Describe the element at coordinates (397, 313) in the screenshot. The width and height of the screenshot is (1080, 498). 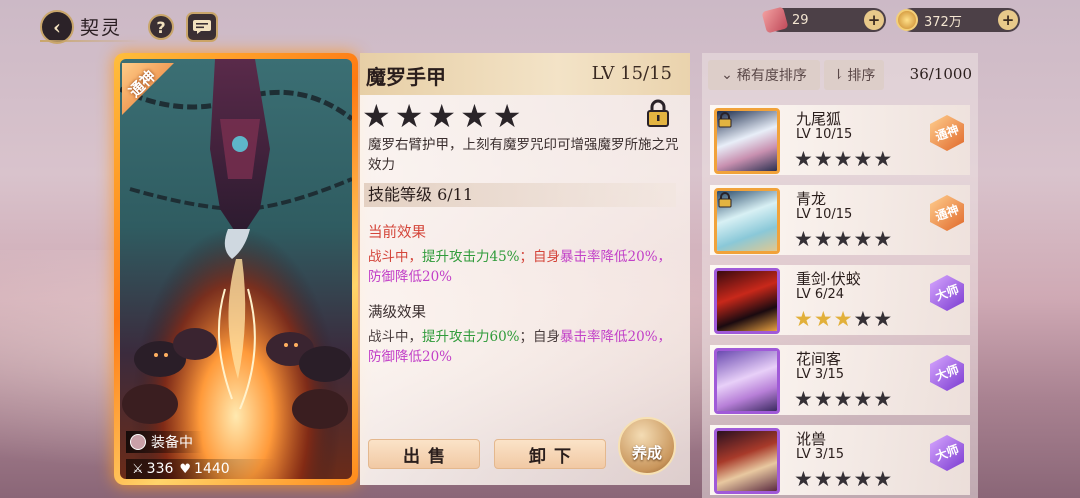
I see `max-effect-title: 满级效果` at that location.